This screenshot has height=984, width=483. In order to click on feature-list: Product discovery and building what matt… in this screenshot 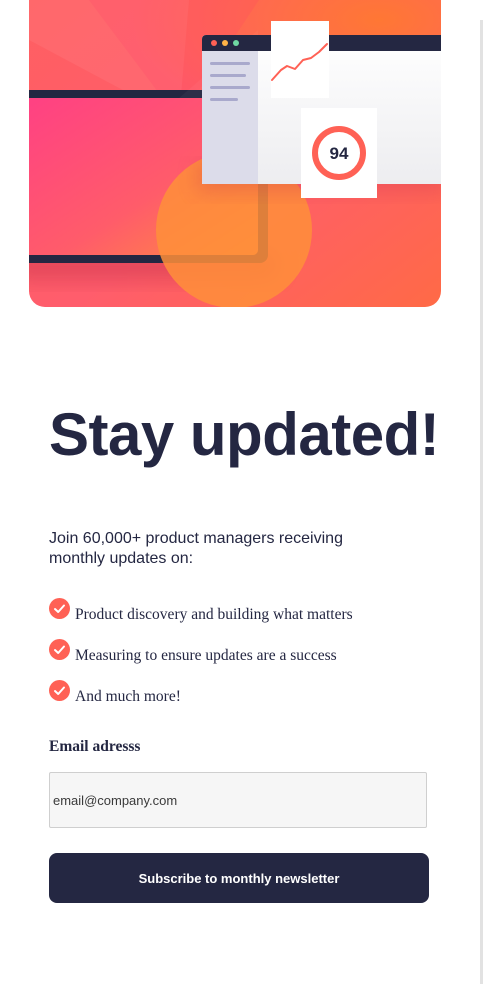, I will do `click(201, 659)`.